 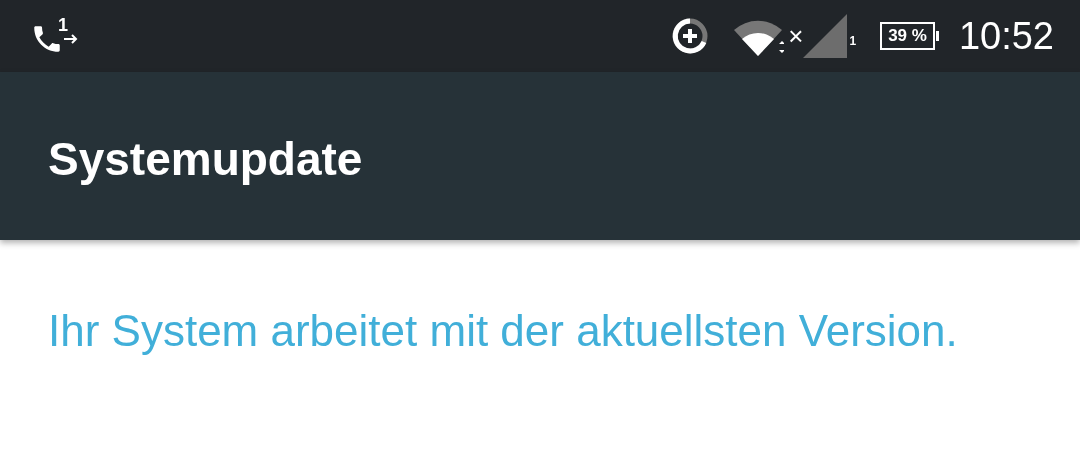 I want to click on clock: 10:52, so click(x=1006, y=36).